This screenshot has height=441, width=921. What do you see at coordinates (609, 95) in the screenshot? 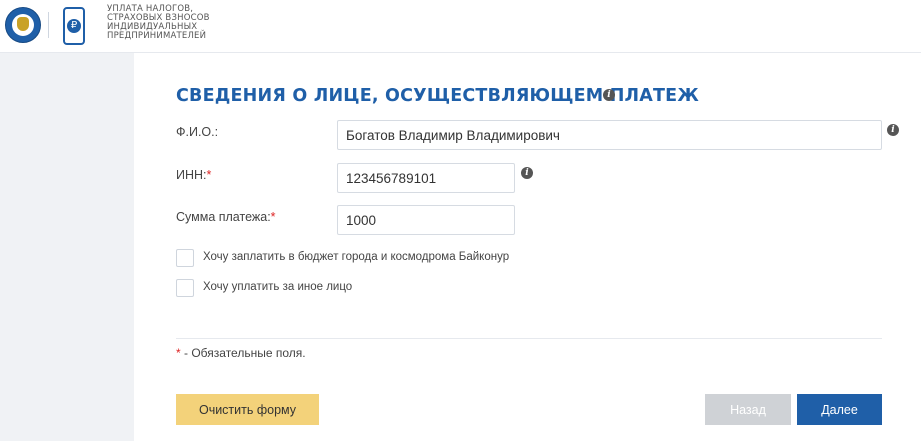
I see `title-info-icon: i` at bounding box center [609, 95].